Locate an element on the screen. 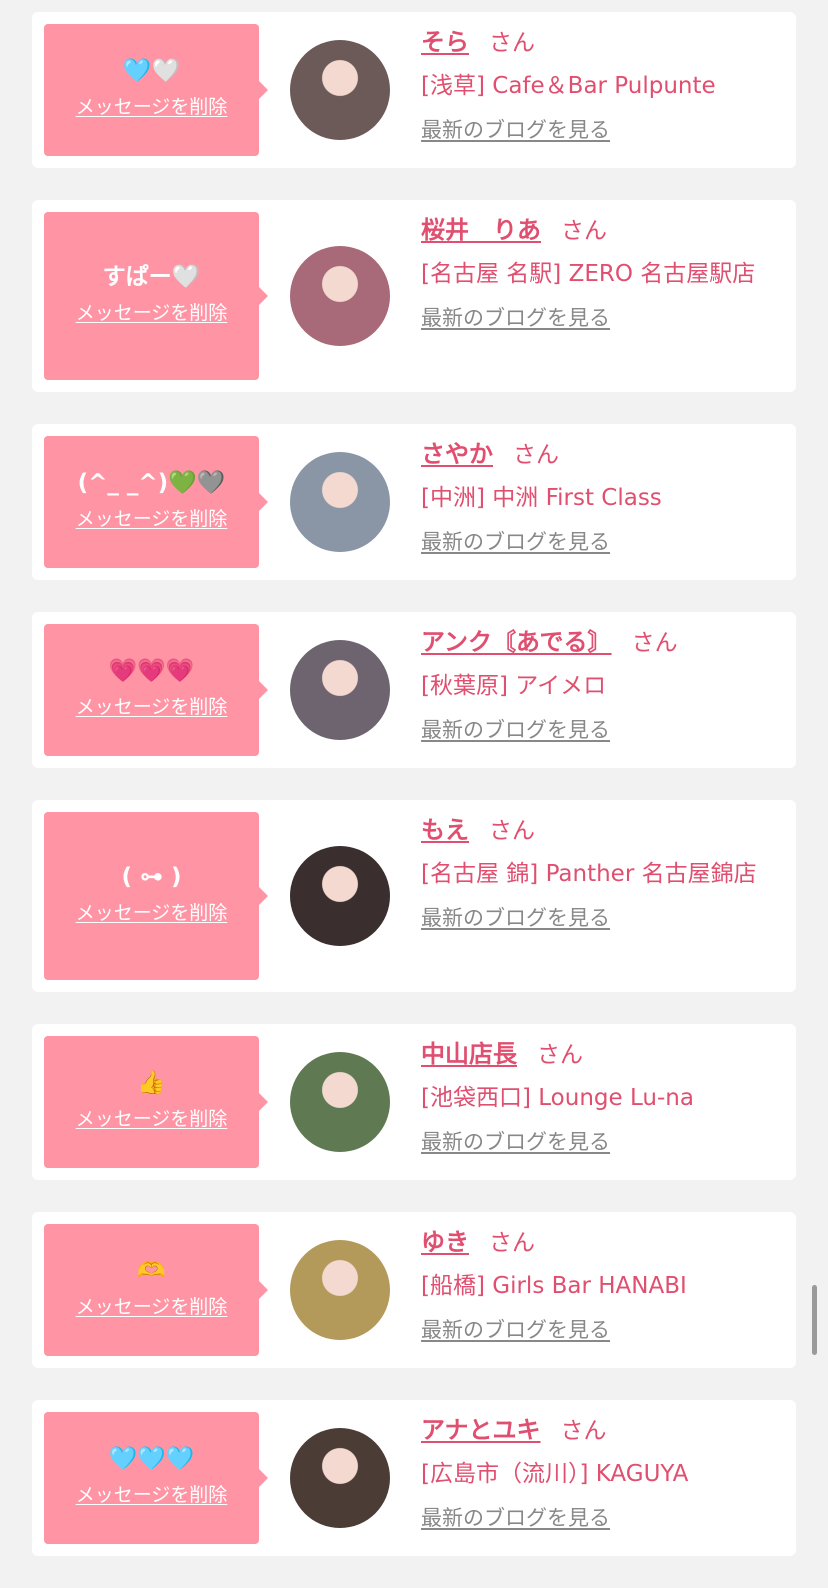 This screenshot has height=1588, width=828. shop-name: [船橋] Girls Bar HANABI is located at coordinates (554, 1286).